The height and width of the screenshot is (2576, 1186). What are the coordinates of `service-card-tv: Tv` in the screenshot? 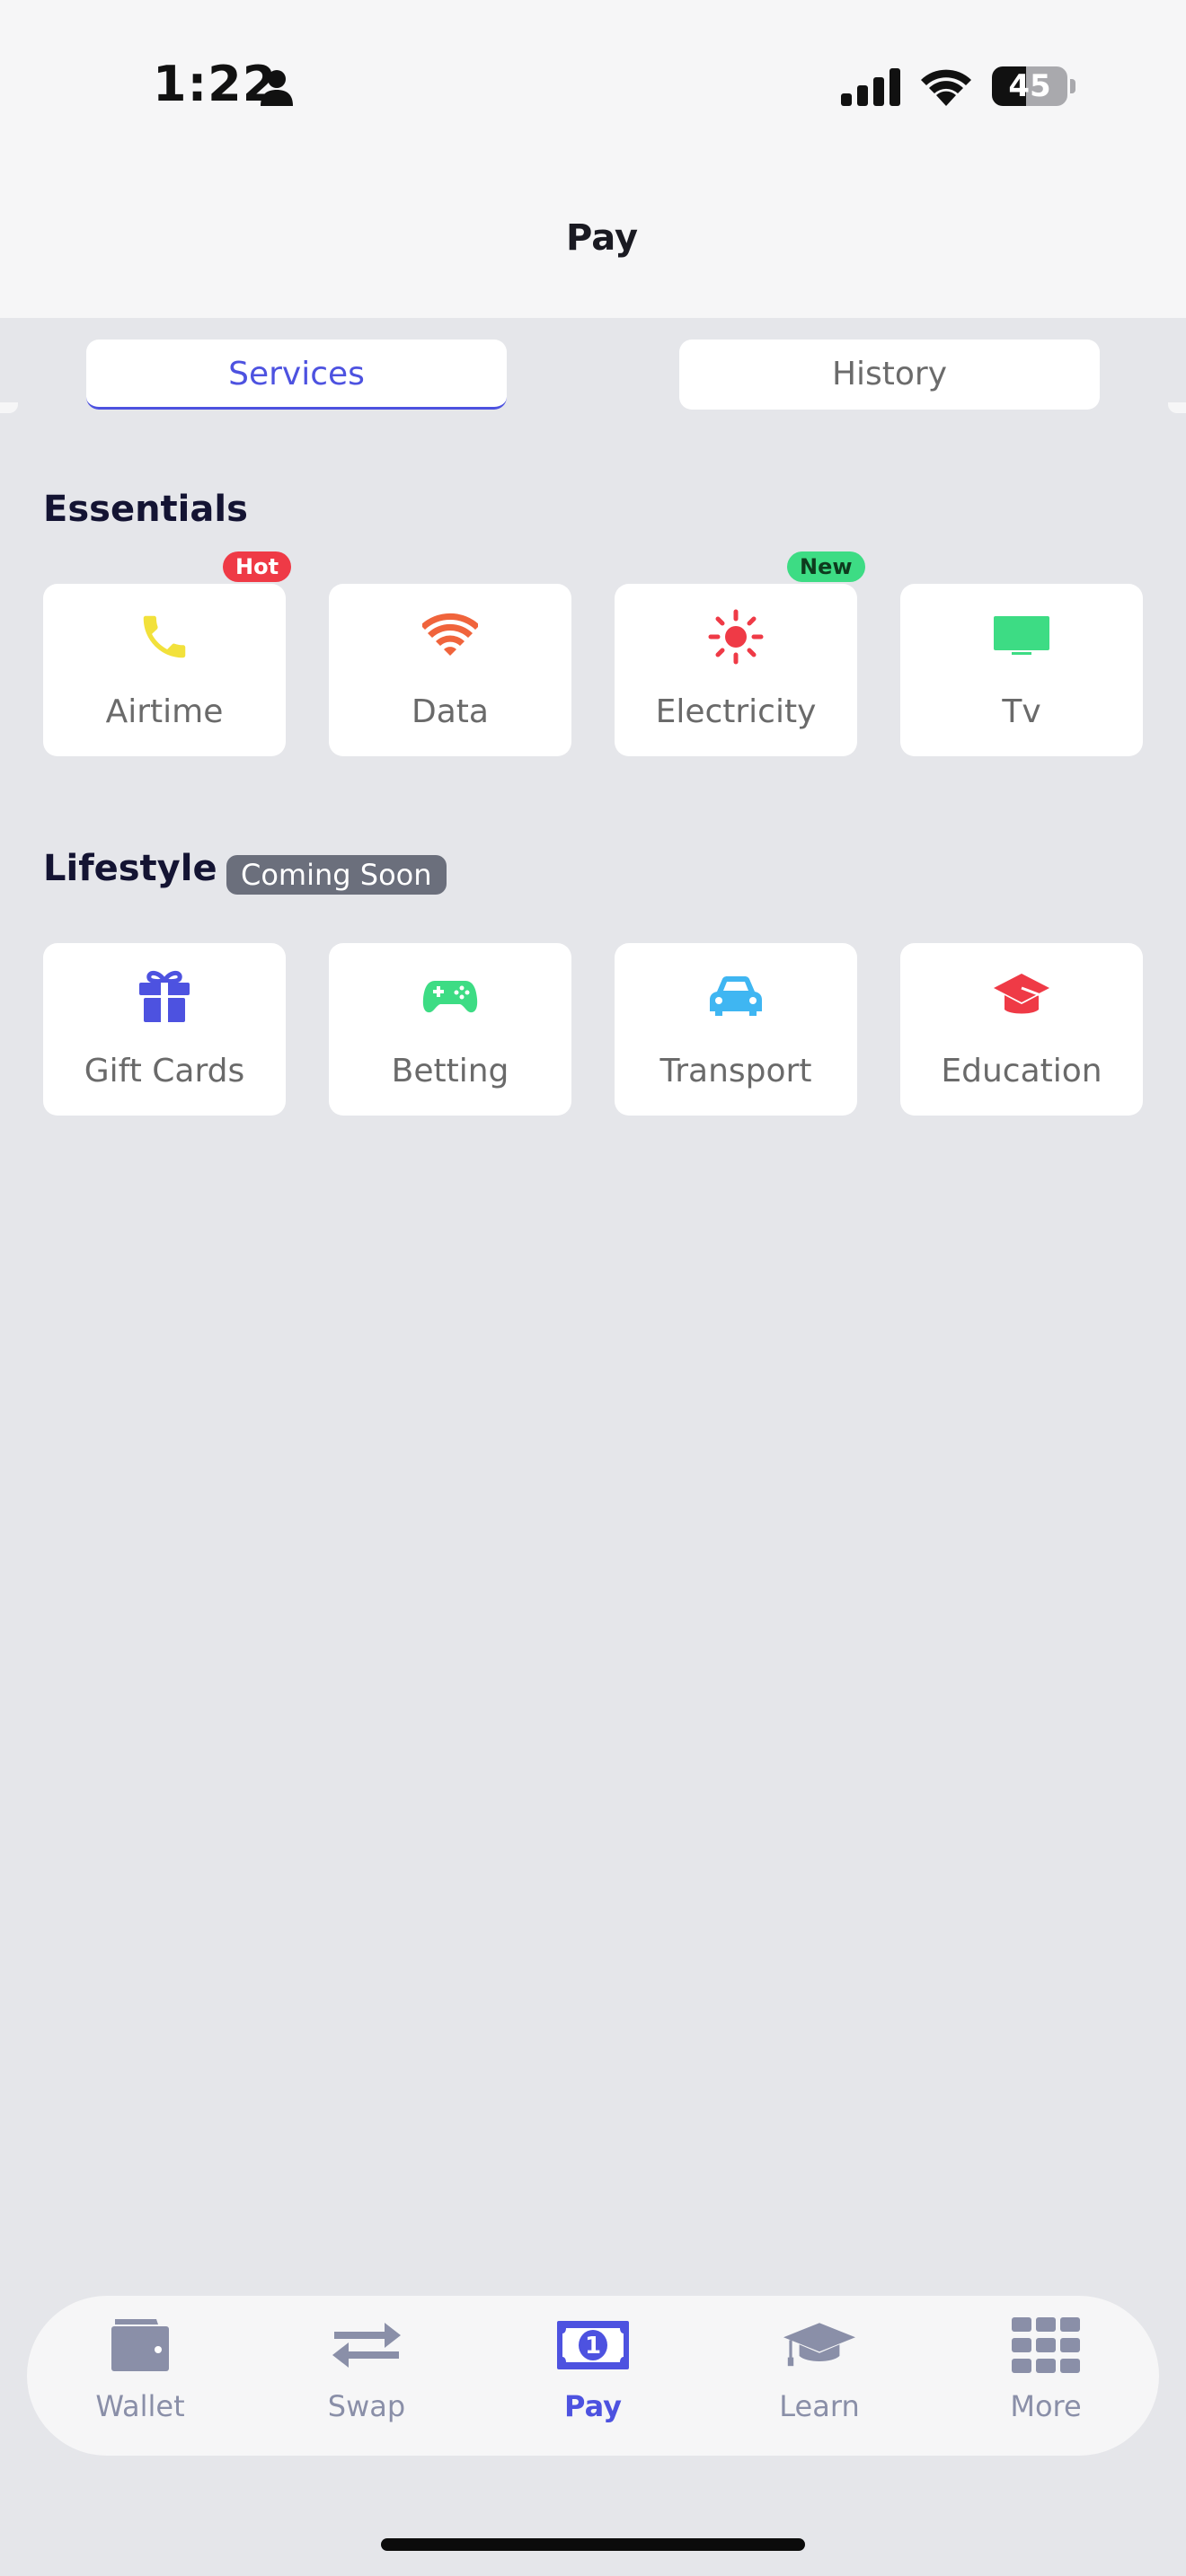 It's located at (1021, 670).